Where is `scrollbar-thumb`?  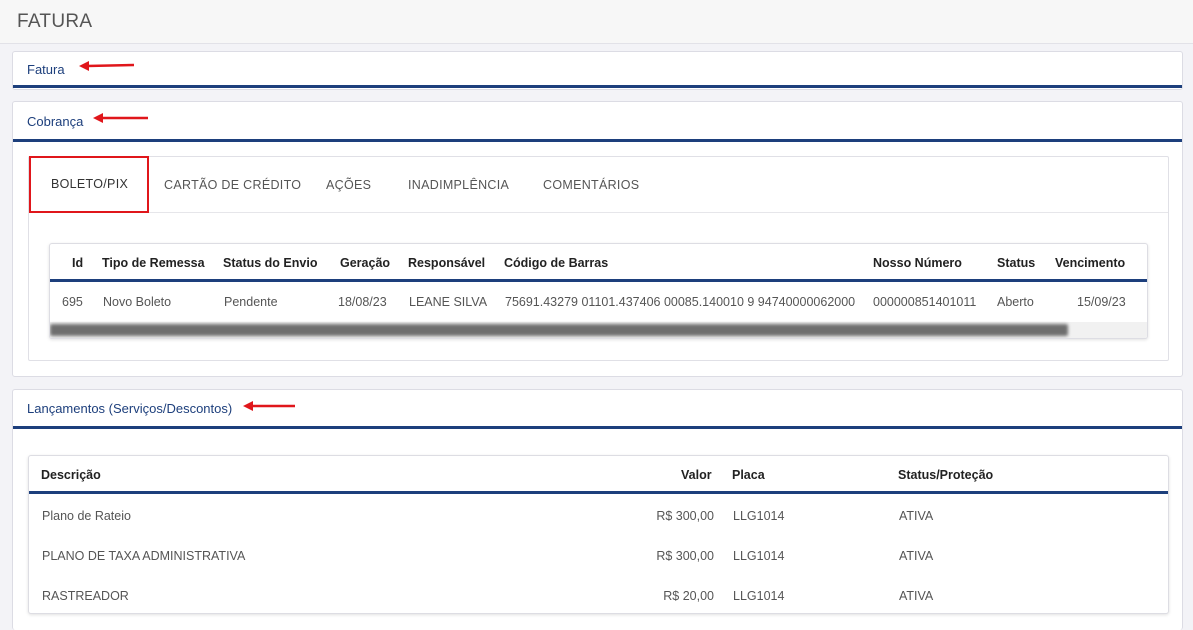
scrollbar-thumb is located at coordinates (559, 330).